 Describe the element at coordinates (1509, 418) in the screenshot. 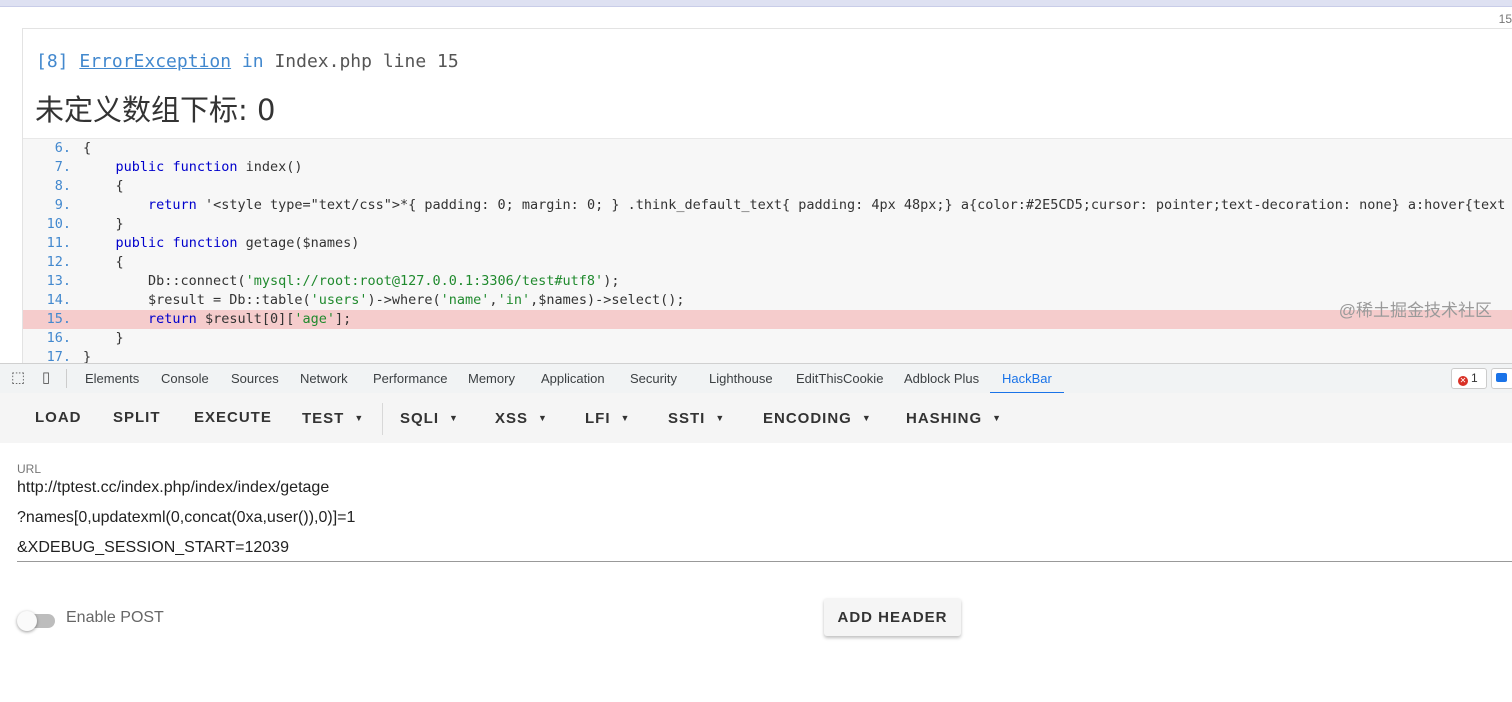

I see `more-button: ⋮` at that location.